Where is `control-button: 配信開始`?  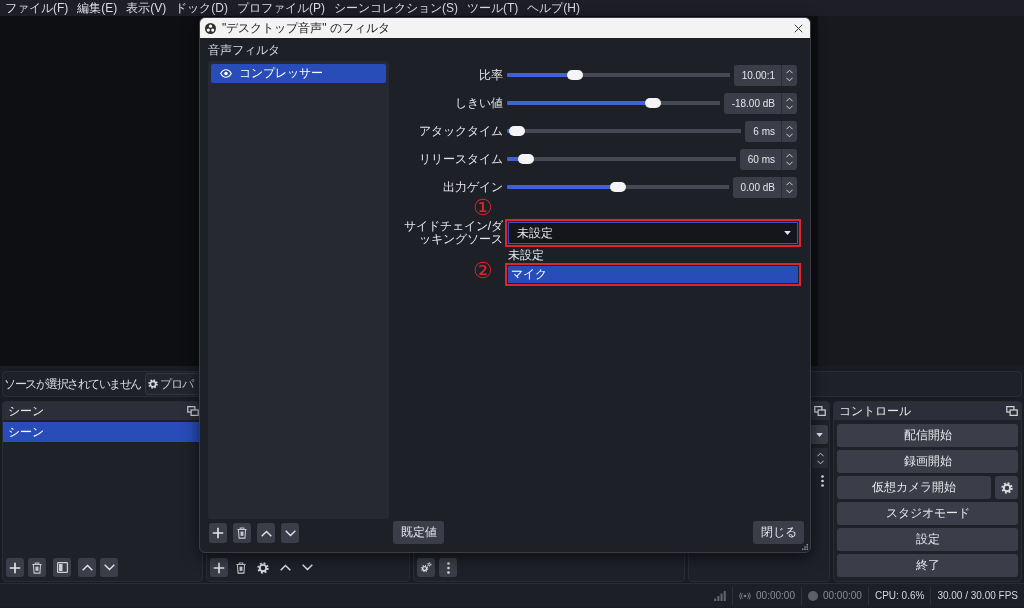
control-button: 配信開始 is located at coordinates (927, 435).